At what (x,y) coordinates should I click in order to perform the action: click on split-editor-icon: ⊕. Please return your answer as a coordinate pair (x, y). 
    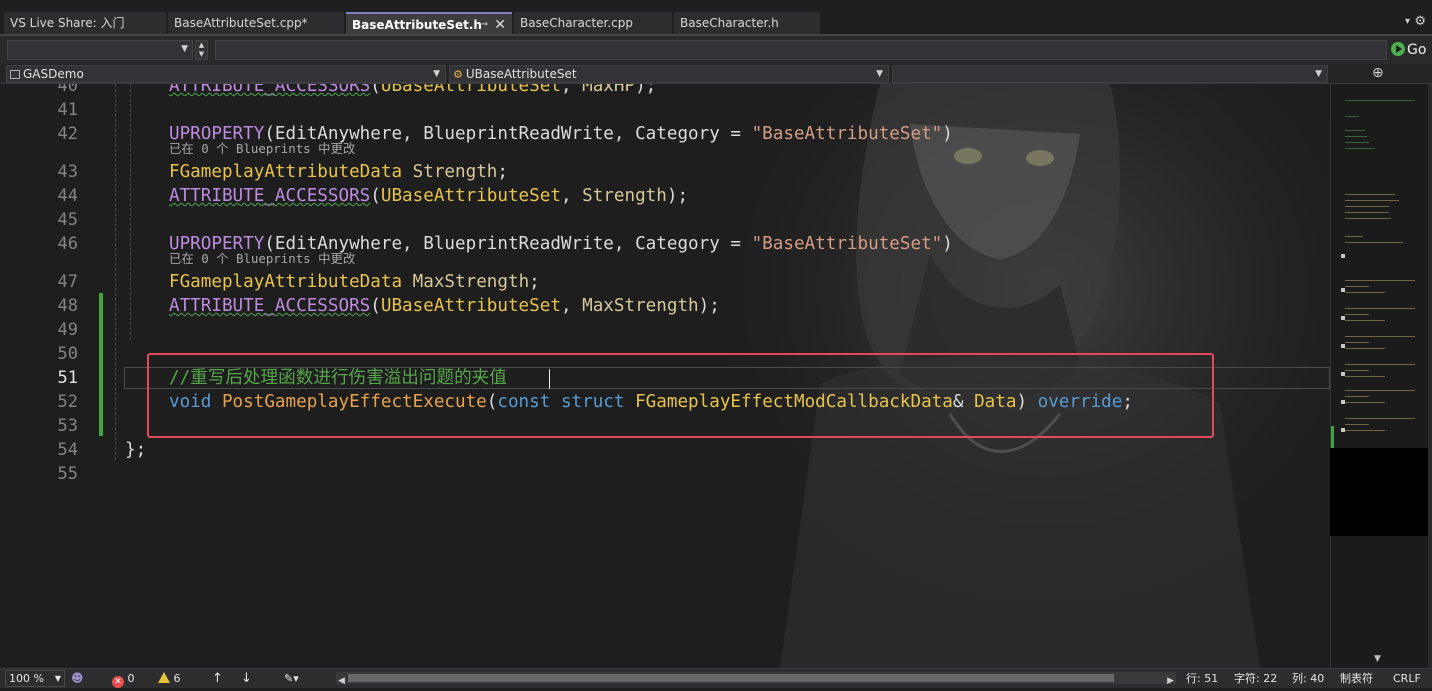
    Looking at the image, I should click on (1378, 73).